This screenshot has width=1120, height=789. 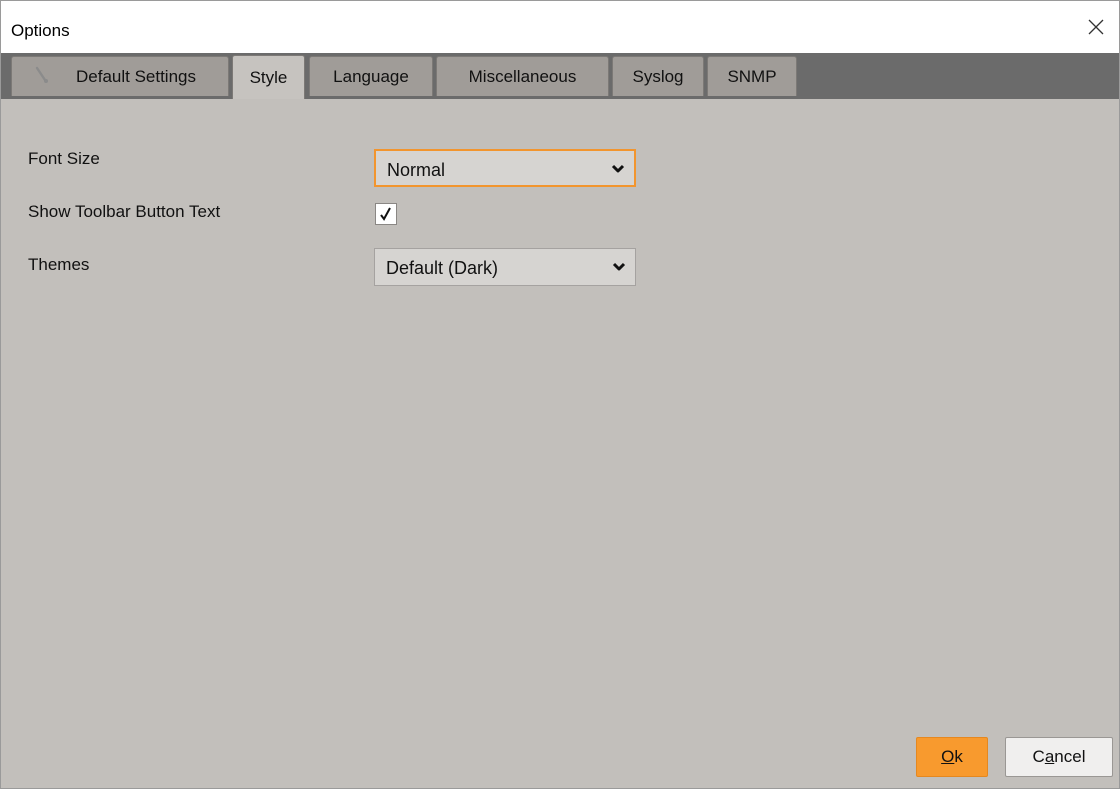 I want to click on tab-label: Language, so click(x=371, y=76).